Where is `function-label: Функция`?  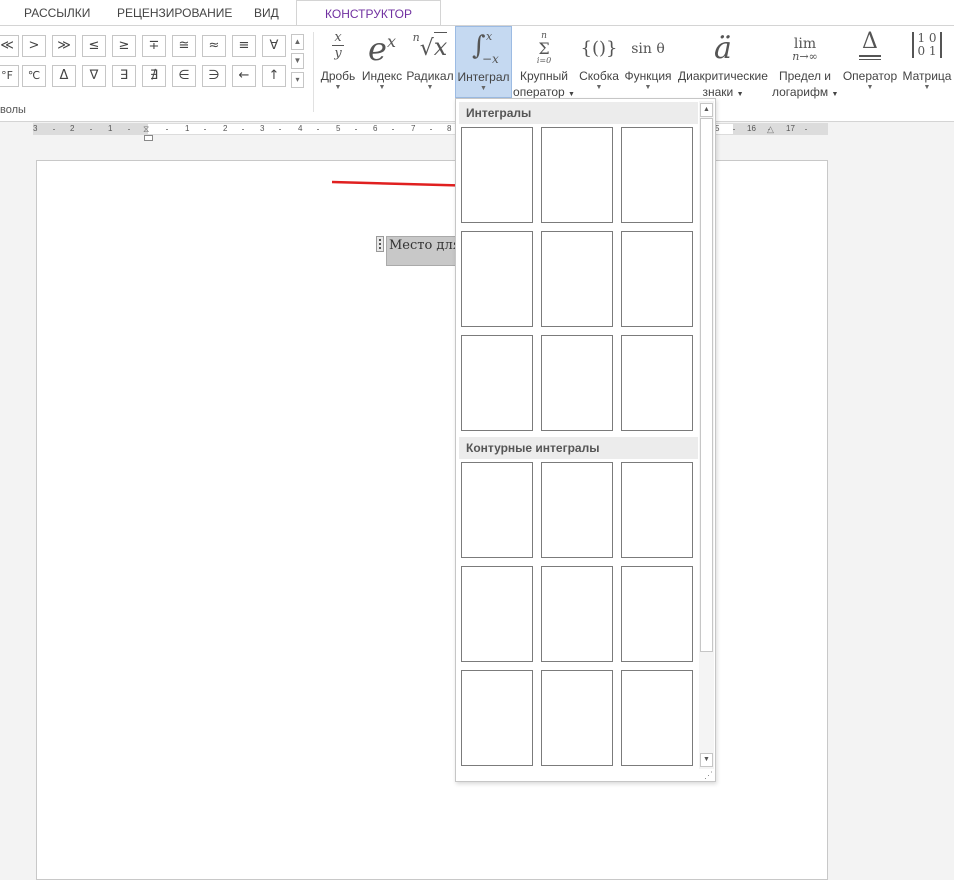
function-label: Функция is located at coordinates (648, 76).